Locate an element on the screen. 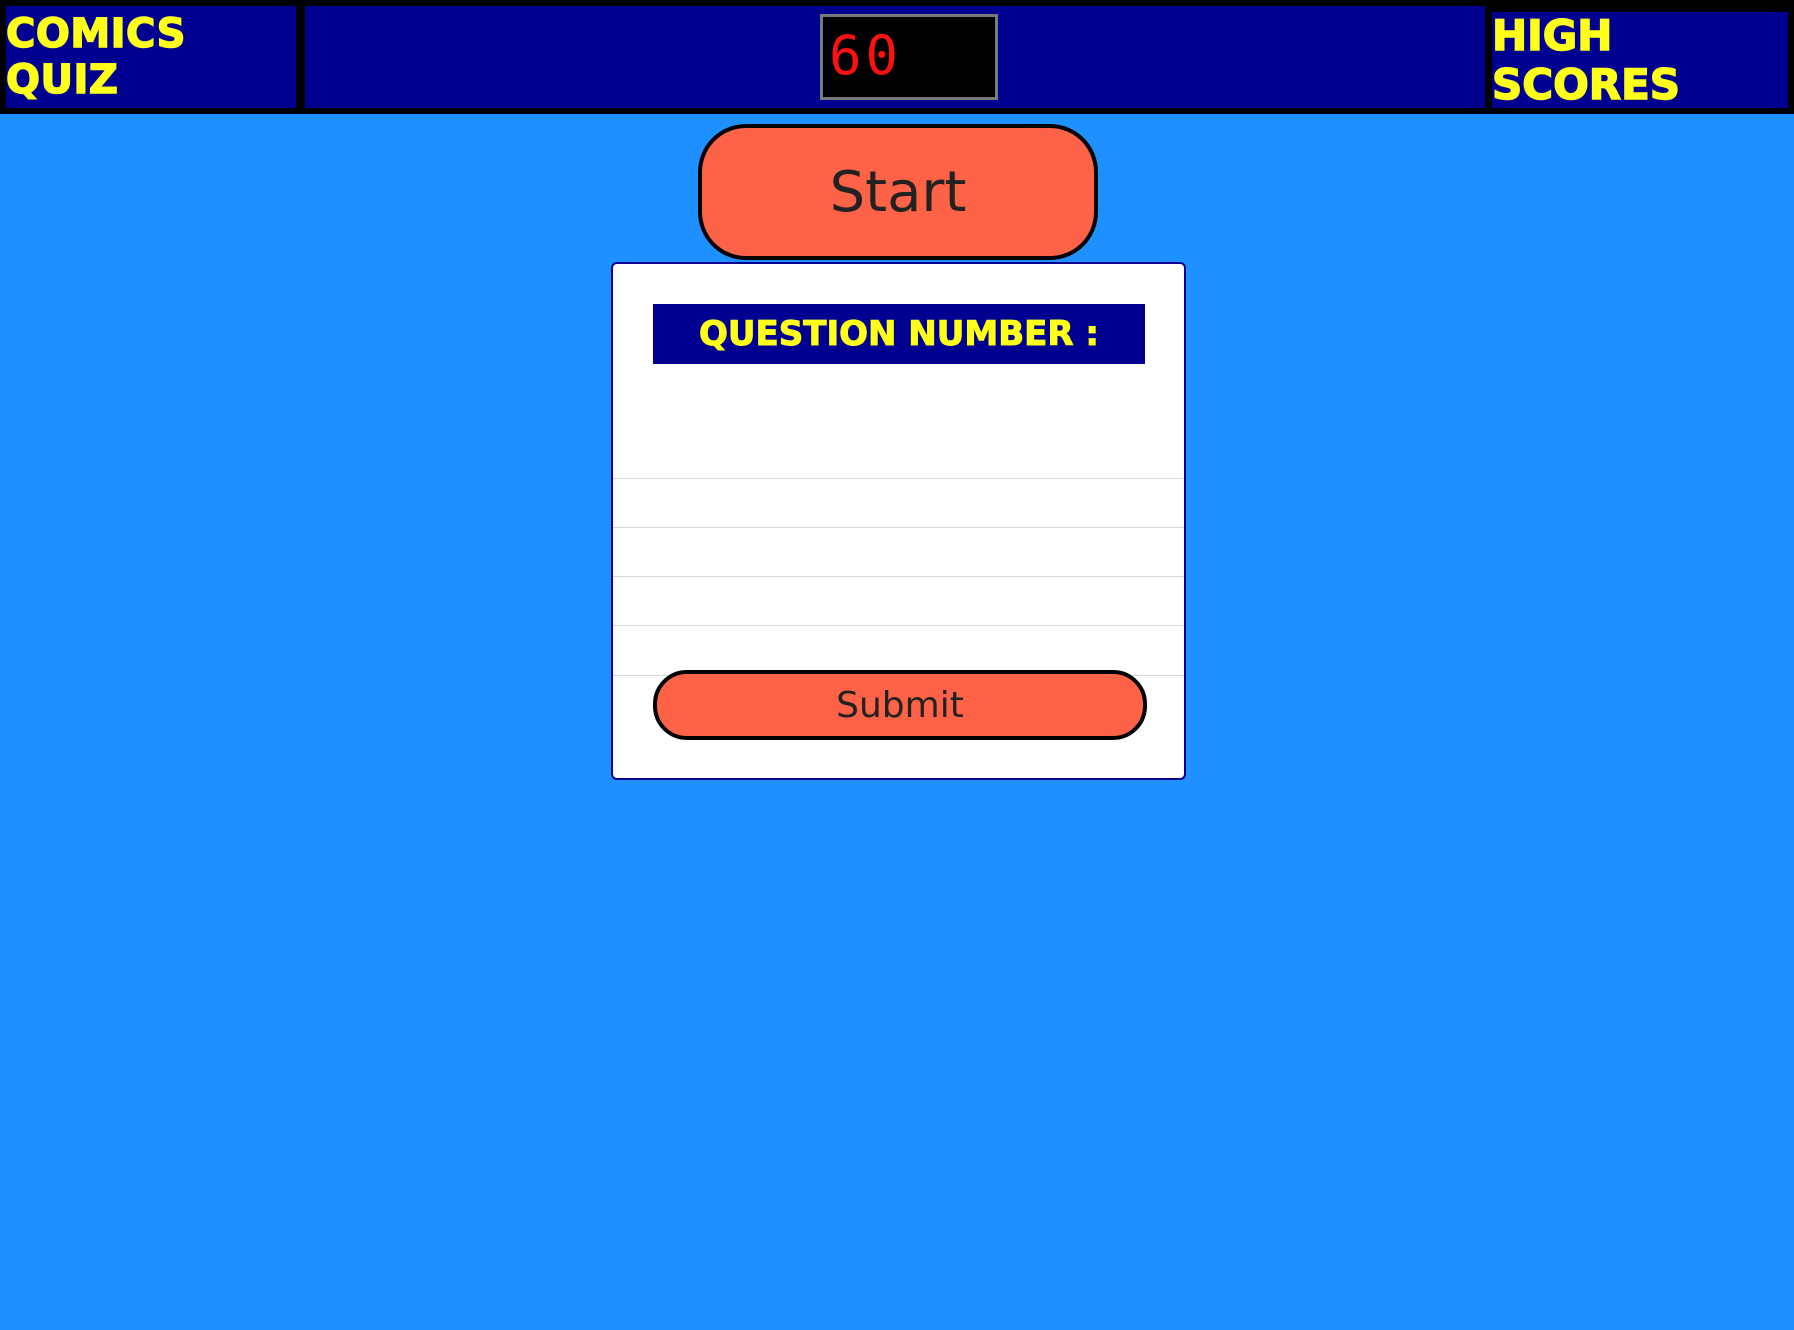 The width and height of the screenshot is (1794, 1330). top-navbar: Comics Quiz 60 High Scores is located at coordinates (897, 57).